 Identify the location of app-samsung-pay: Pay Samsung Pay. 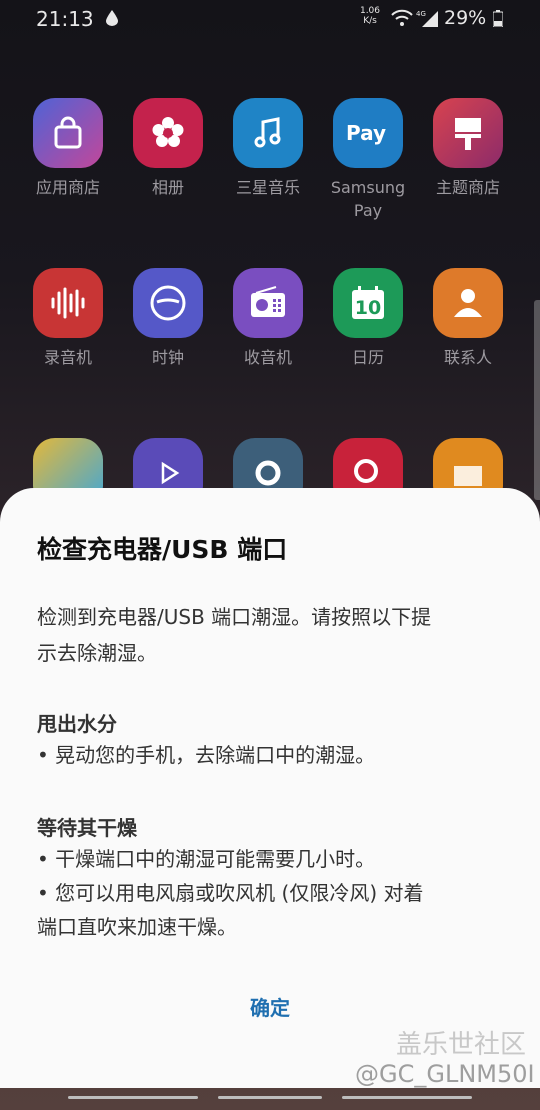
(368, 160).